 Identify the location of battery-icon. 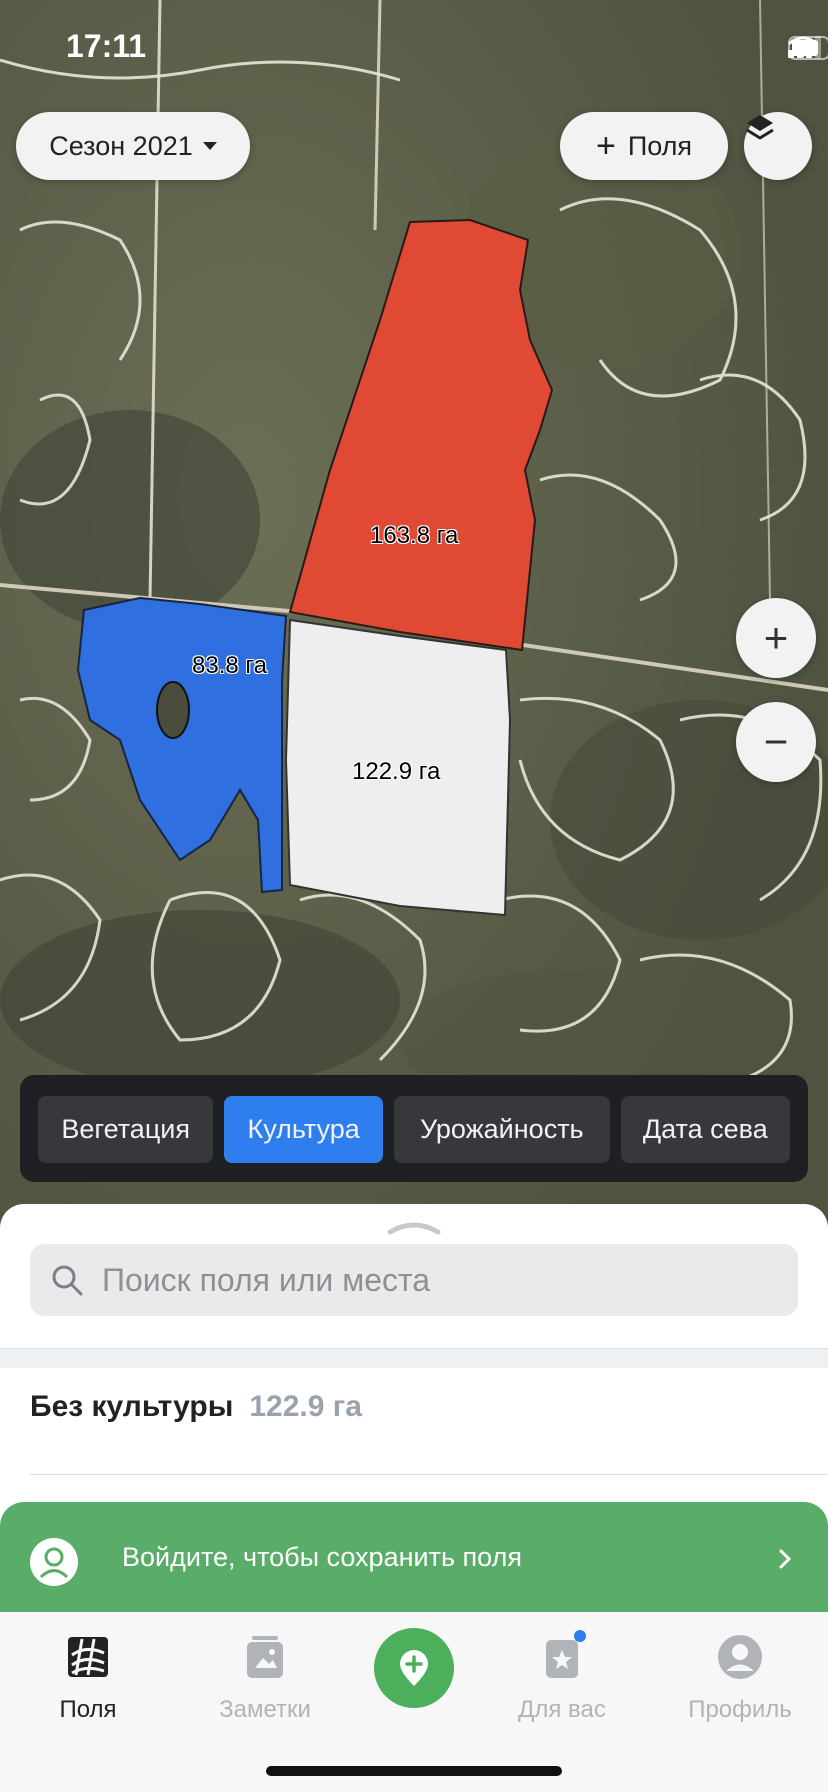
(808, 48).